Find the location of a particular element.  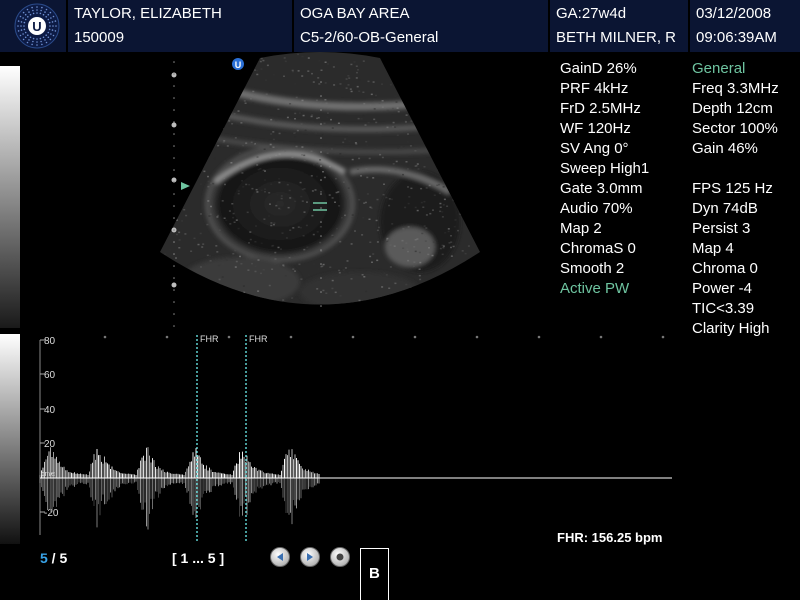

doppler-param-2: FrD 2.5MHz is located at coordinates (600, 108).